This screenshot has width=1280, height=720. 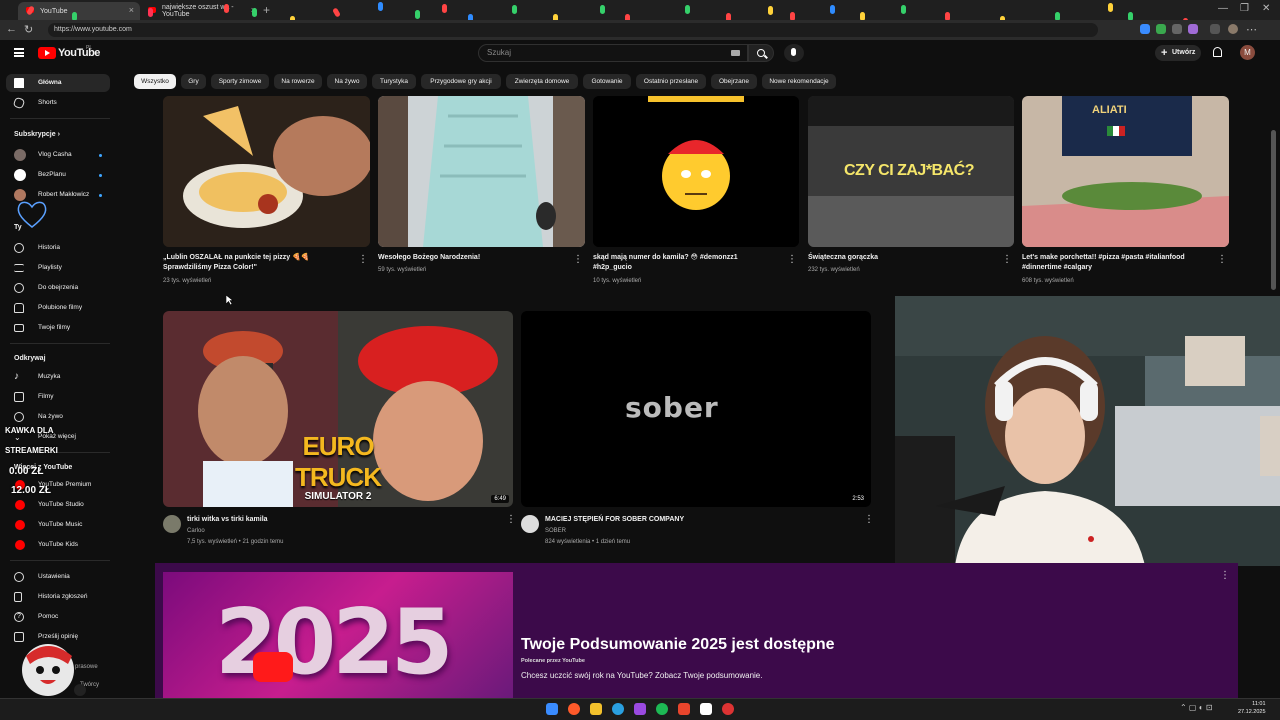 I want to click on folder-icon, so click(x=596, y=709).